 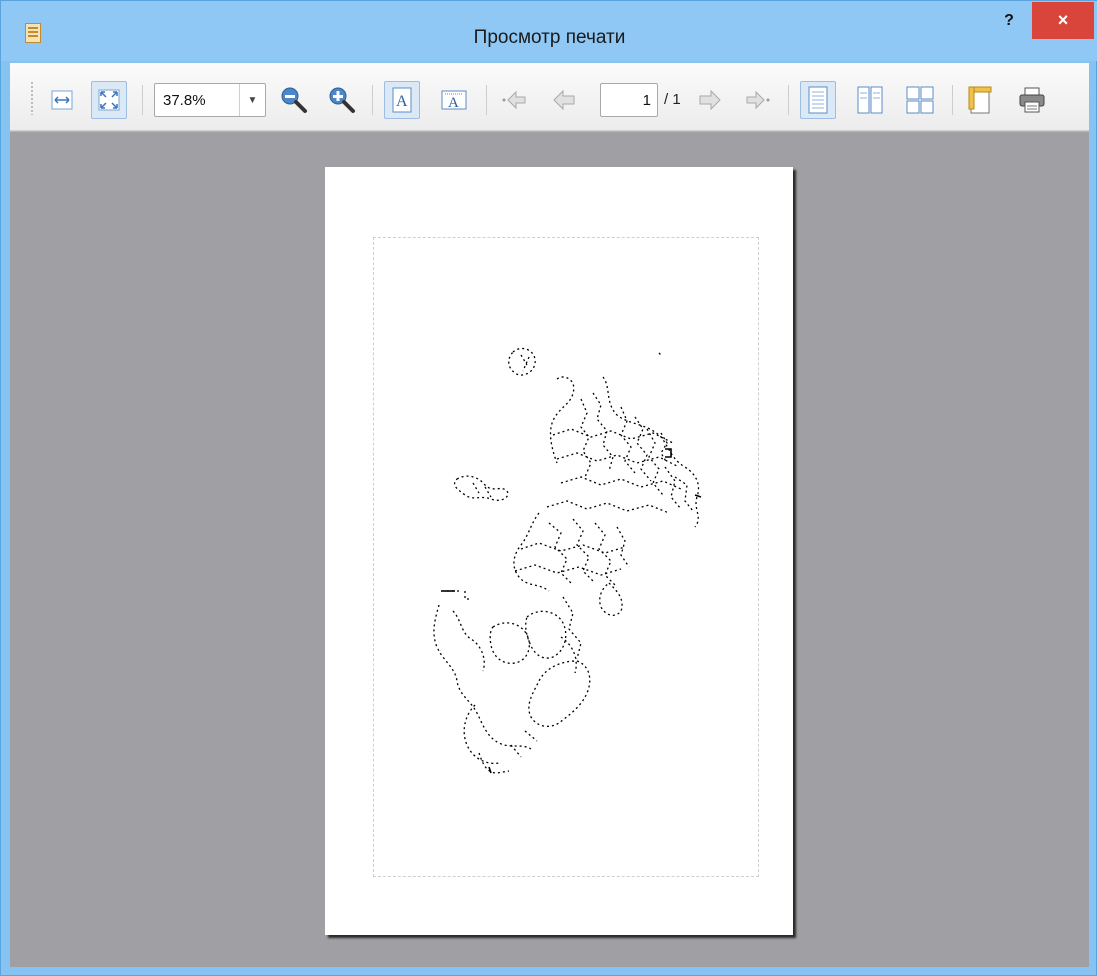 I want to click on last-page-button, so click(x=758, y=100).